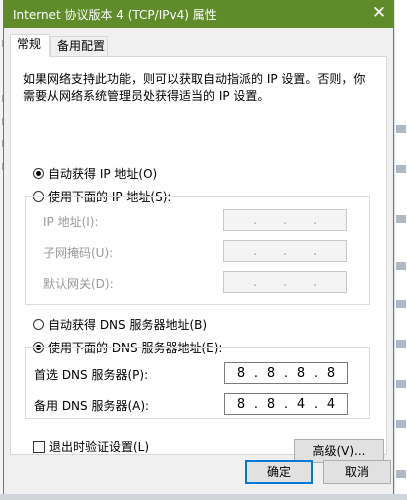 Image resolution: width=407 pixels, height=500 pixels. Describe the element at coordinates (38, 173) in the screenshot. I see `radio-selected-icon` at that location.